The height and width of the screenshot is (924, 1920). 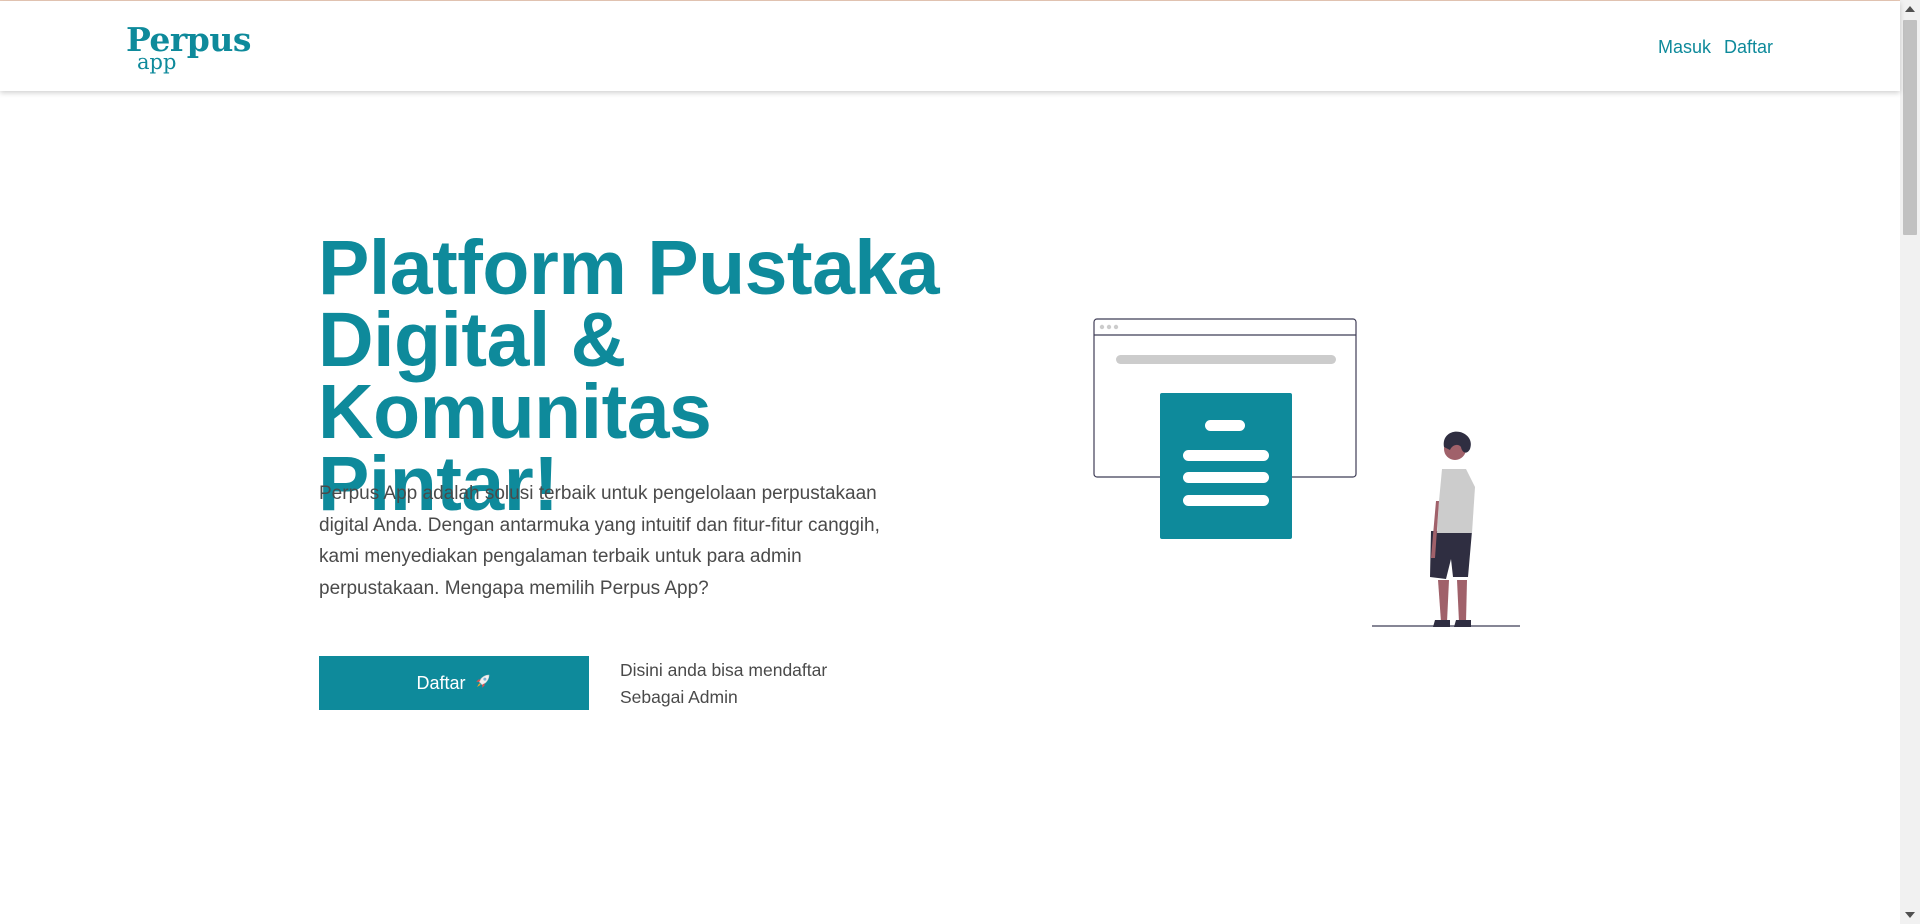 I want to click on daftar-button: Daftar, so click(x=454, y=683).